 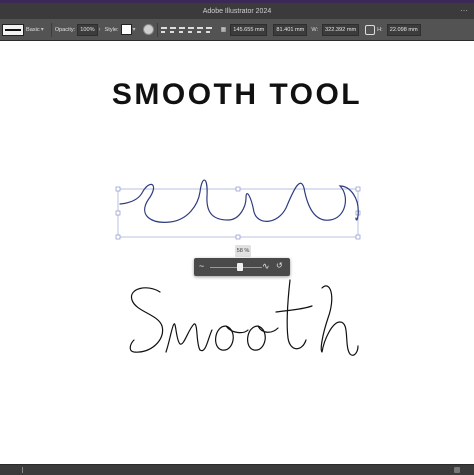 I want to click on letter-m, so click(x=189, y=338).